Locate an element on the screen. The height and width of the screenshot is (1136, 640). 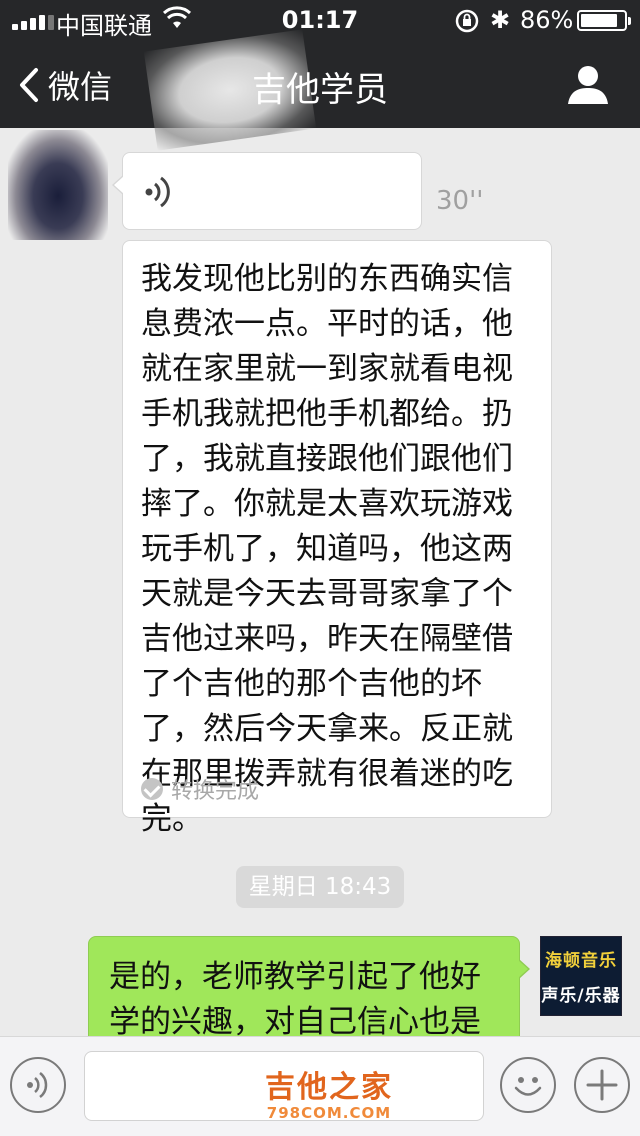
status-bar: 中国联通 01:17 ✱ 86% is located at coordinates (320, 20).